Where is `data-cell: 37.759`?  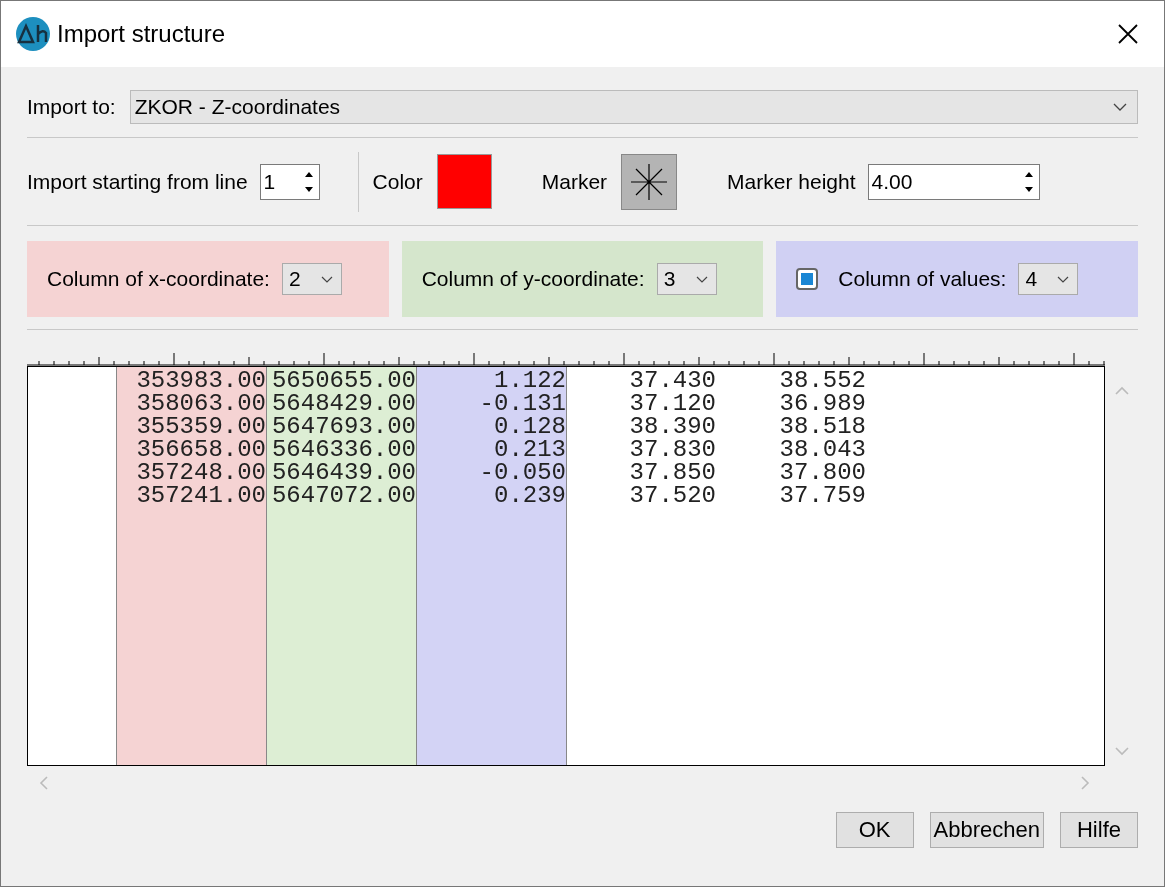 data-cell: 37.759 is located at coordinates (822, 495).